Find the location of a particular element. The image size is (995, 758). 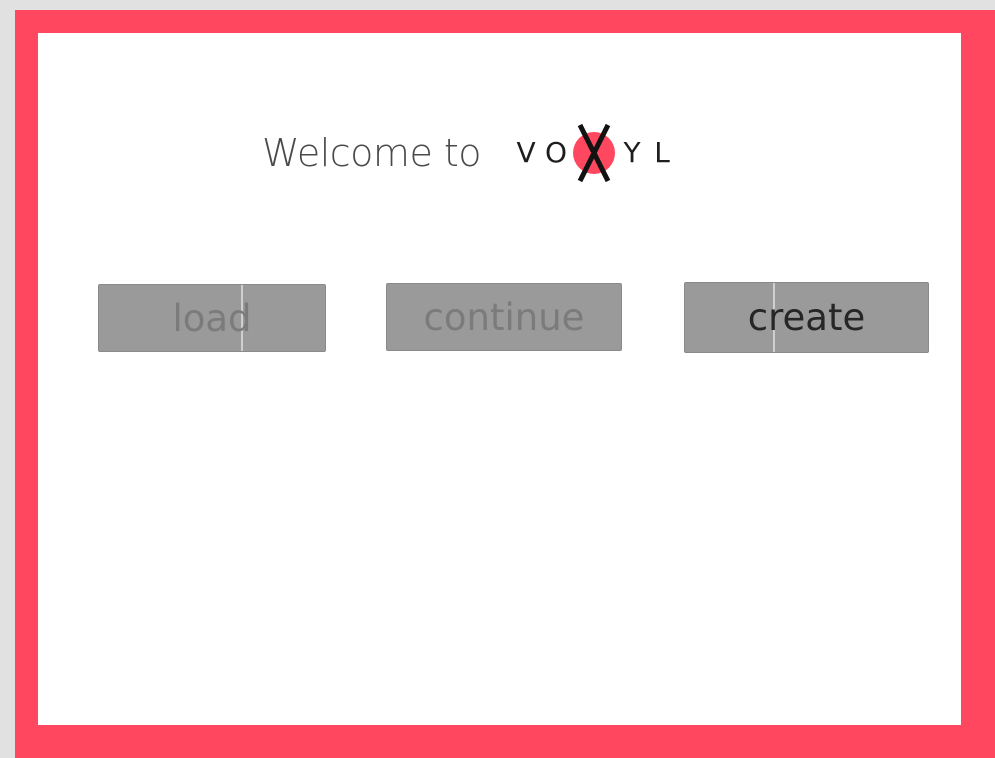

logo-letter-l: L is located at coordinates (662, 152).